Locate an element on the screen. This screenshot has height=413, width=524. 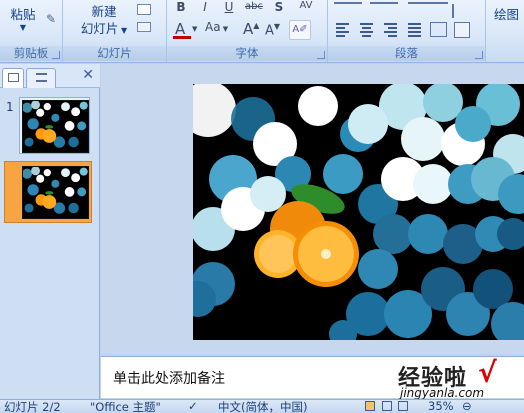
underline-button: U is located at coordinates (229, 8).